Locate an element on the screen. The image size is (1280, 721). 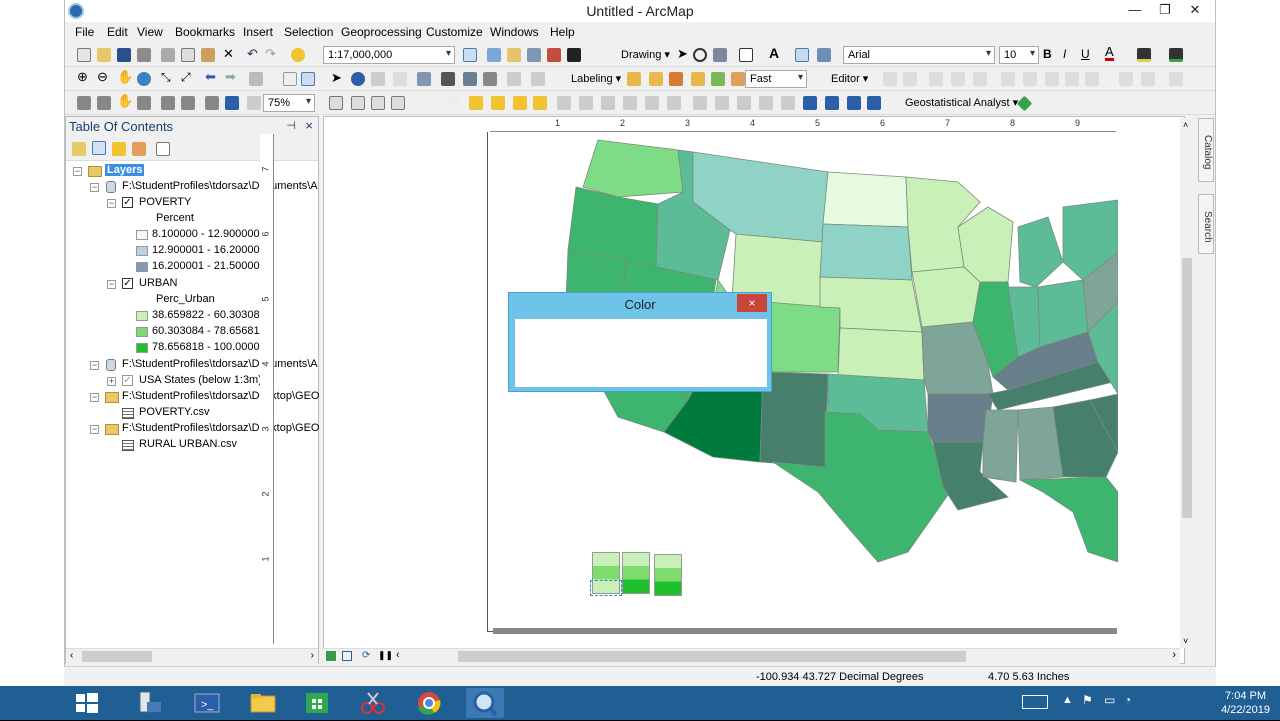
find-route-icon is located at coordinates (470, 79).